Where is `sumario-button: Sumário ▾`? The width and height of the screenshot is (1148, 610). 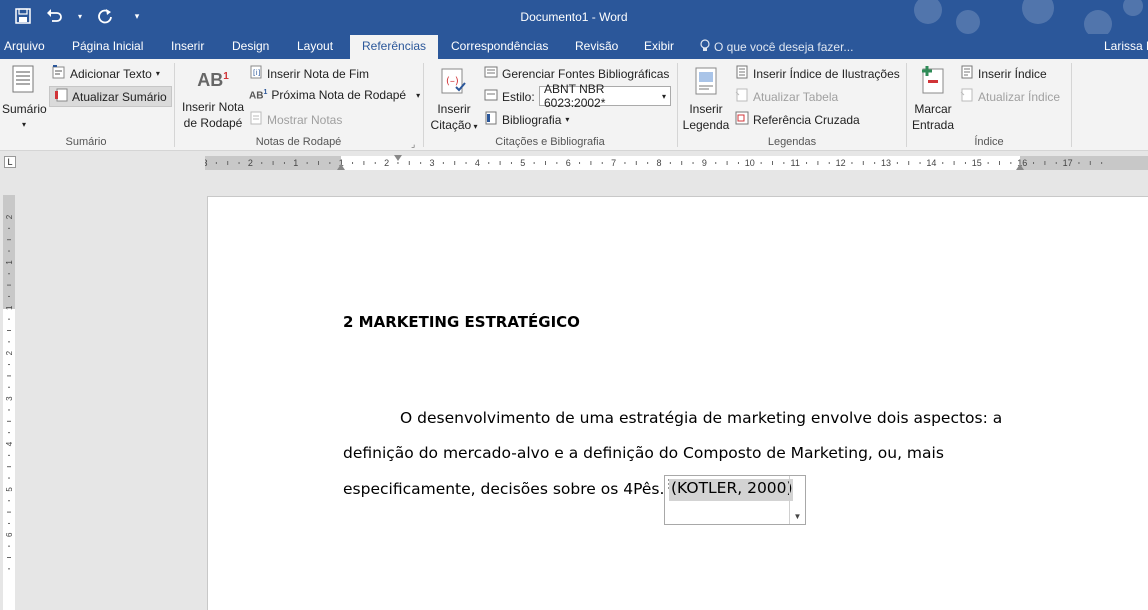 sumario-button: Sumário ▾ is located at coordinates (24, 99).